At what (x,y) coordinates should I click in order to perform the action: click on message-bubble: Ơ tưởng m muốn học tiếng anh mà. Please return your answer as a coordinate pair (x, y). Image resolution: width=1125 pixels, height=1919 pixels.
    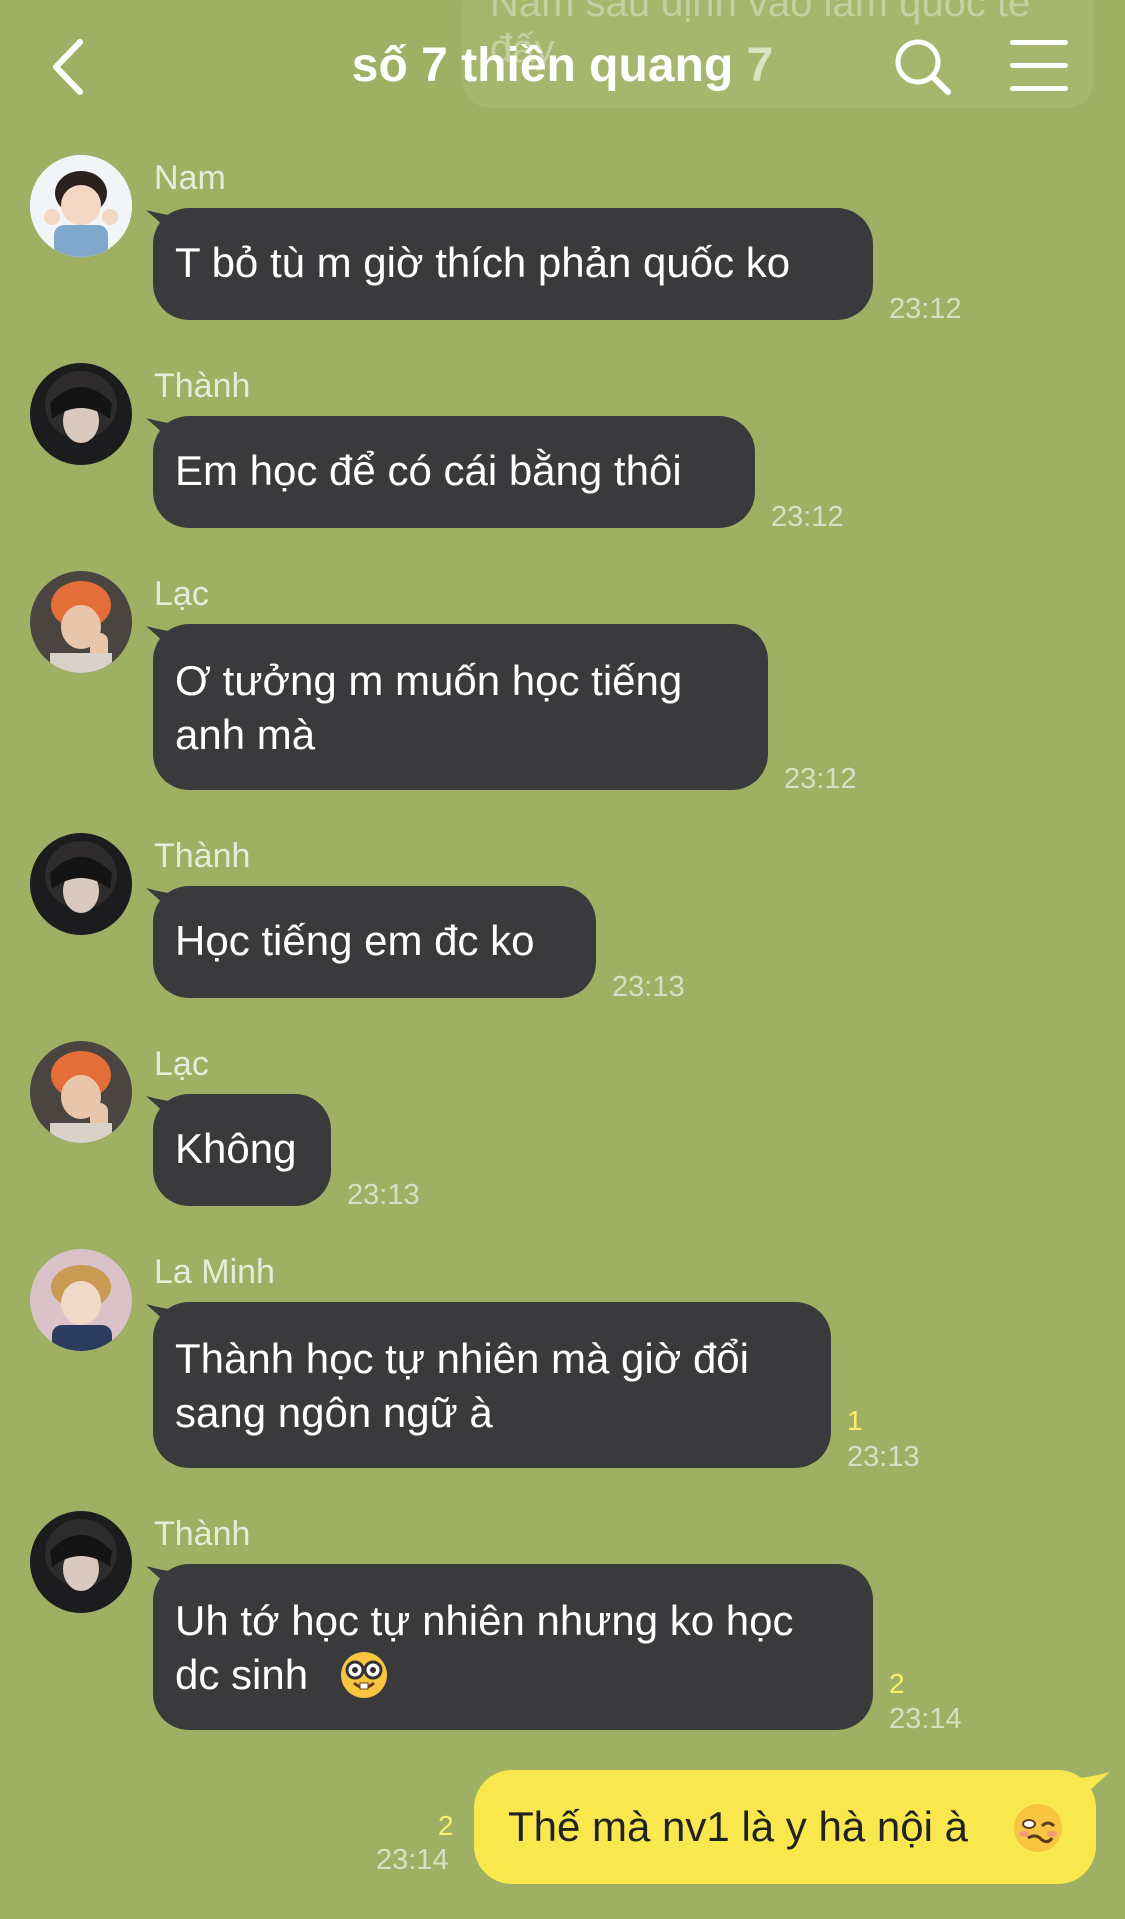
    Looking at the image, I should click on (460, 707).